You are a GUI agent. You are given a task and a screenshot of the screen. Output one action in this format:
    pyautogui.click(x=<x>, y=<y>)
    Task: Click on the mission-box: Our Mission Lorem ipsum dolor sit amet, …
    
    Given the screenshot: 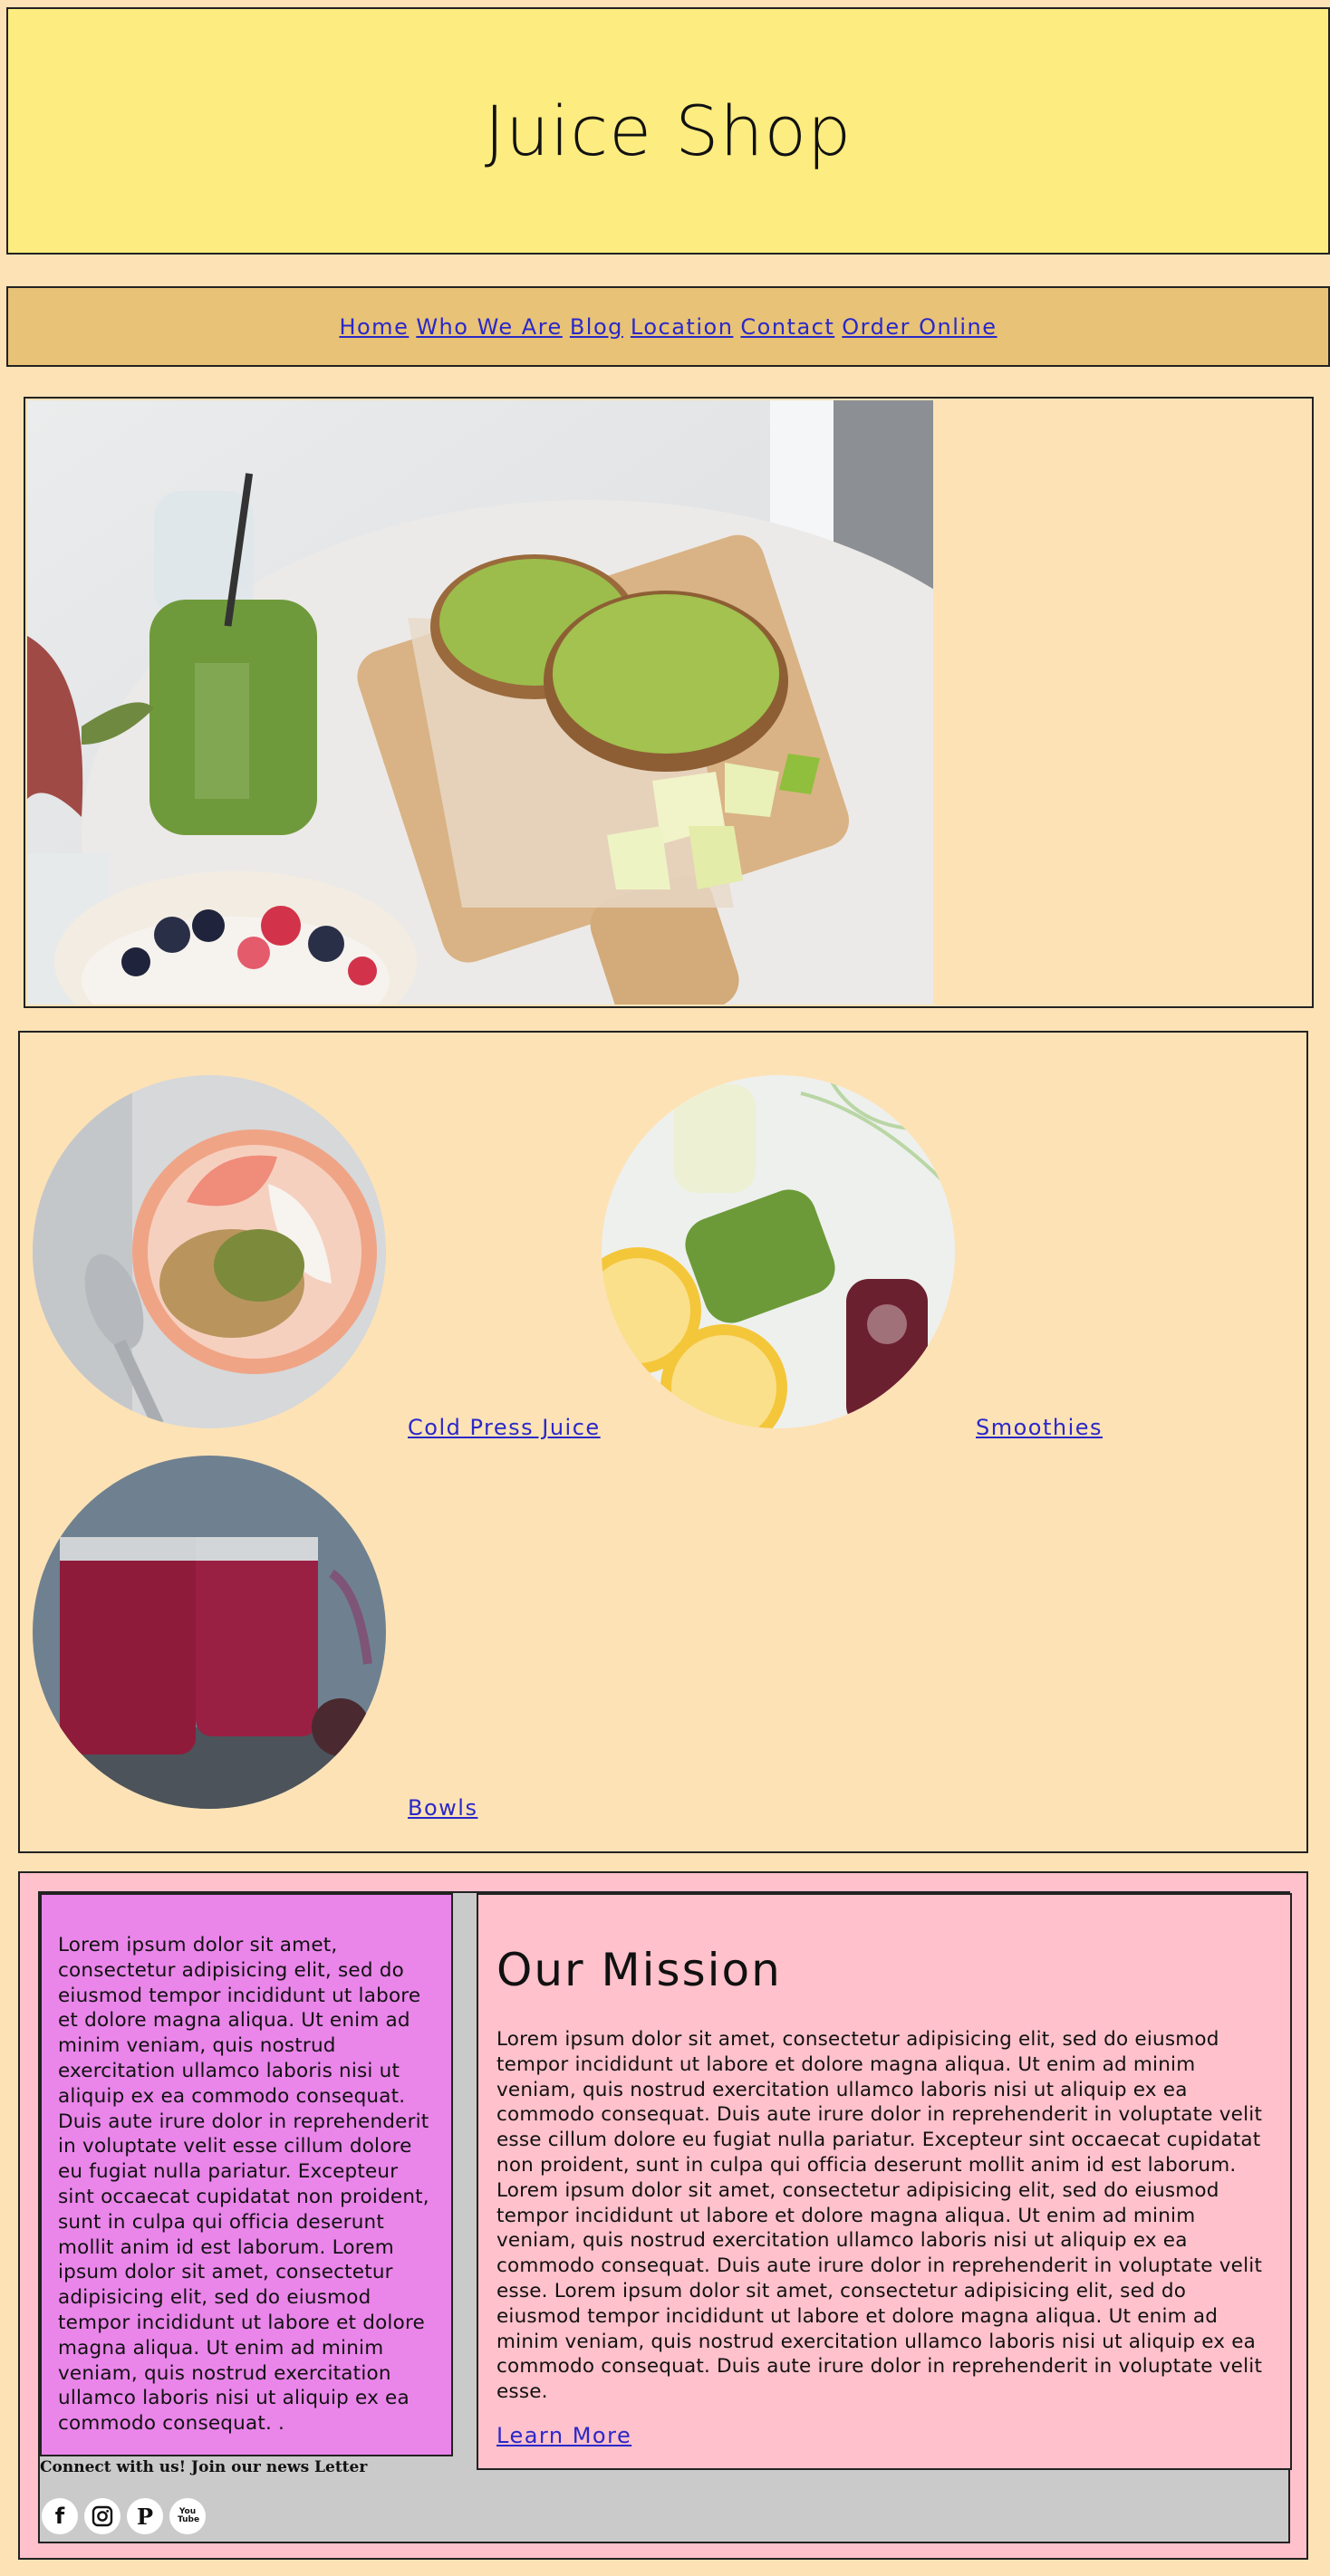 What is the action you would take?
    pyautogui.click(x=884, y=2181)
    